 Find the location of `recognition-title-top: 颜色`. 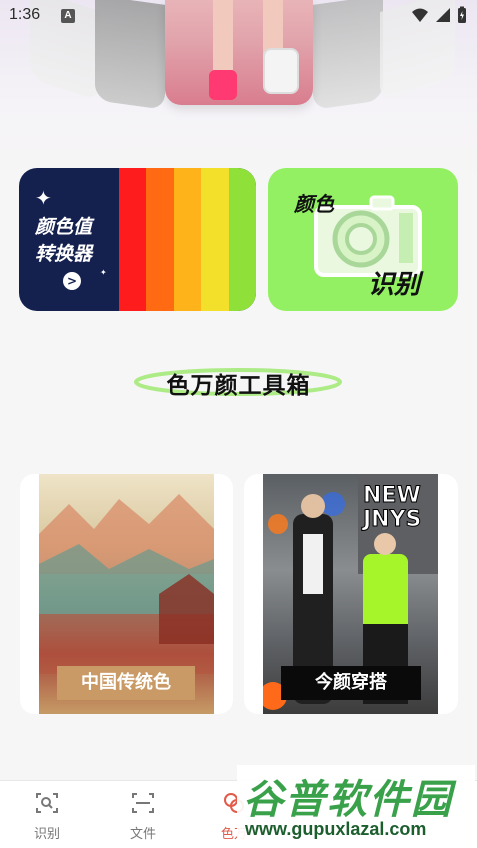

recognition-title-top: 颜色 is located at coordinates (314, 204).